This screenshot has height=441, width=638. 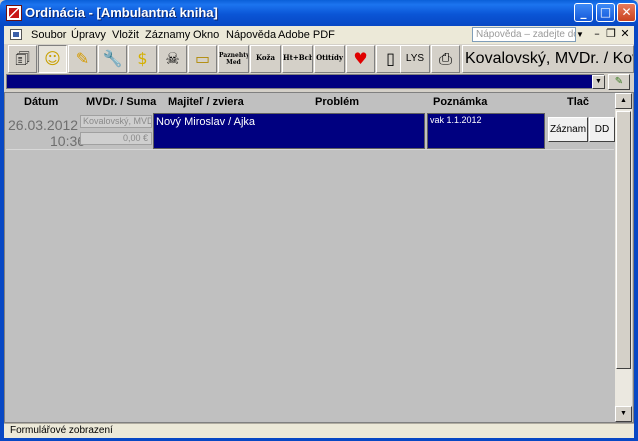 I want to click on record-date: 26.03.2012, so click(x=43, y=125).